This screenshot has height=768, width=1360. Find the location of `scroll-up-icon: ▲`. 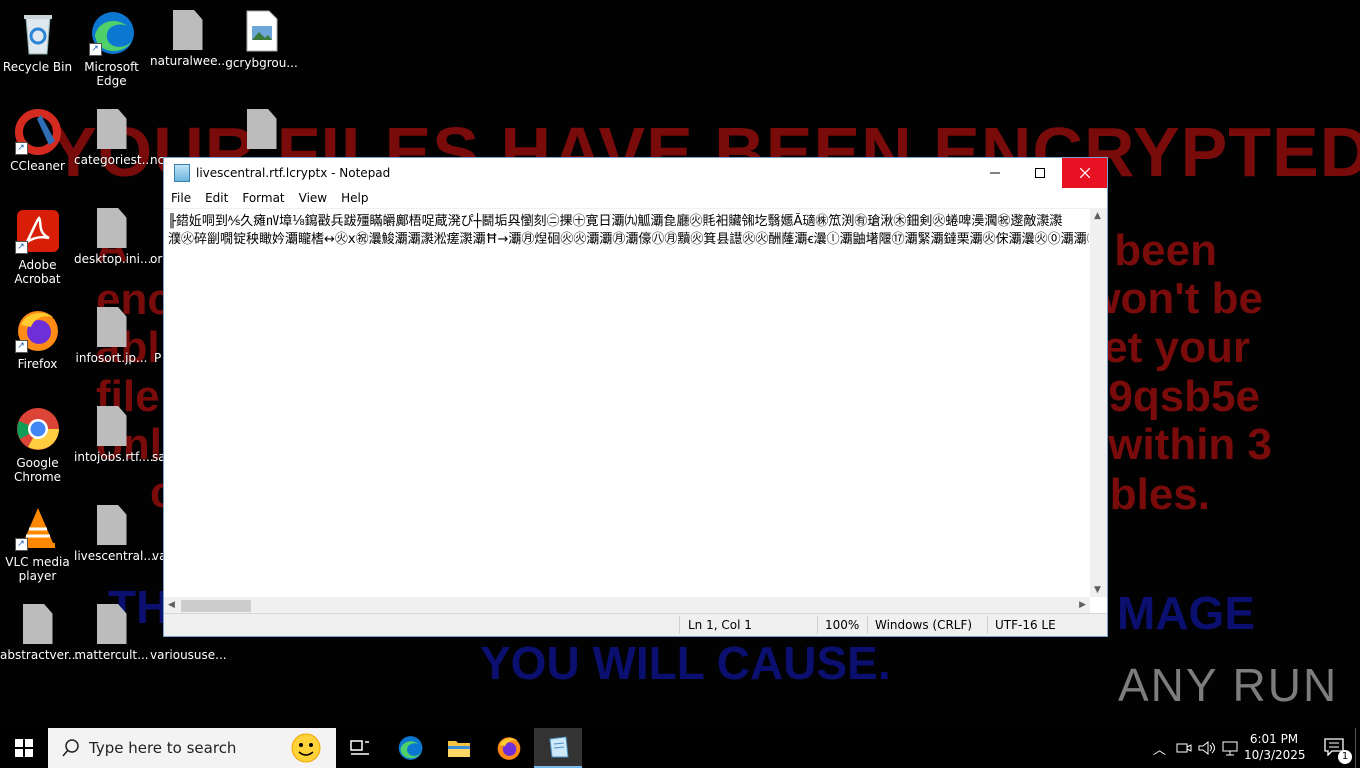

scroll-up-icon: ▲ is located at coordinates (1097, 216).